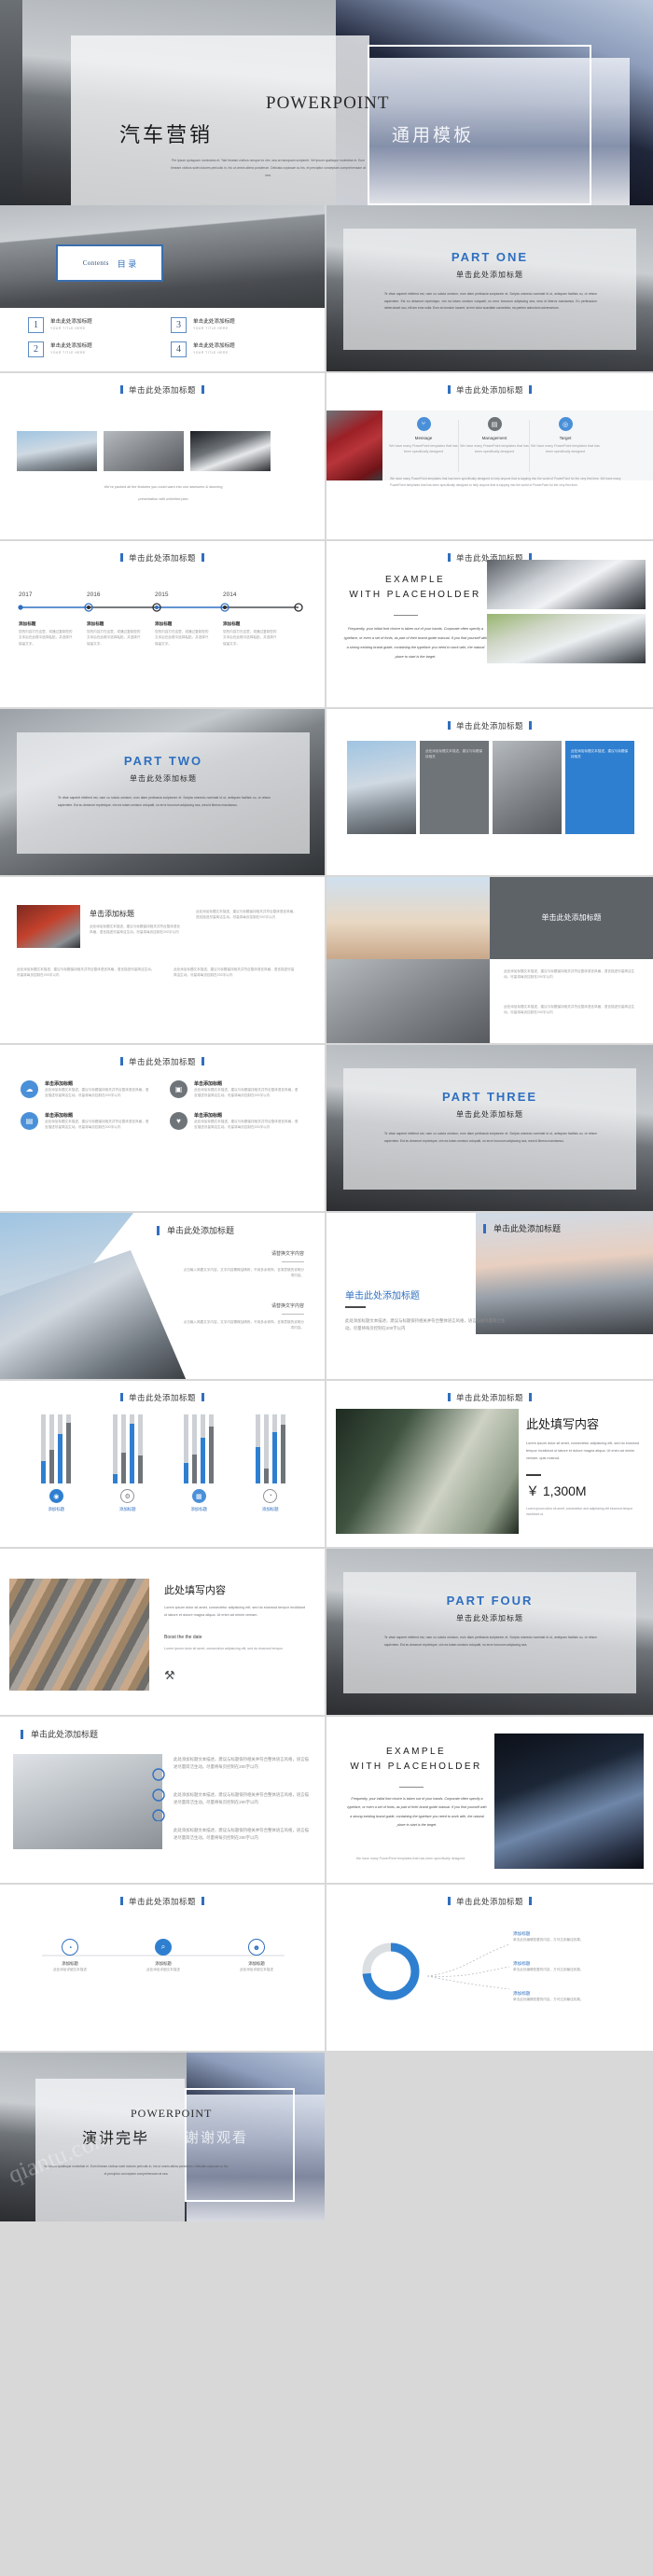  I want to click on donut-connectors, so click(468, 1967).